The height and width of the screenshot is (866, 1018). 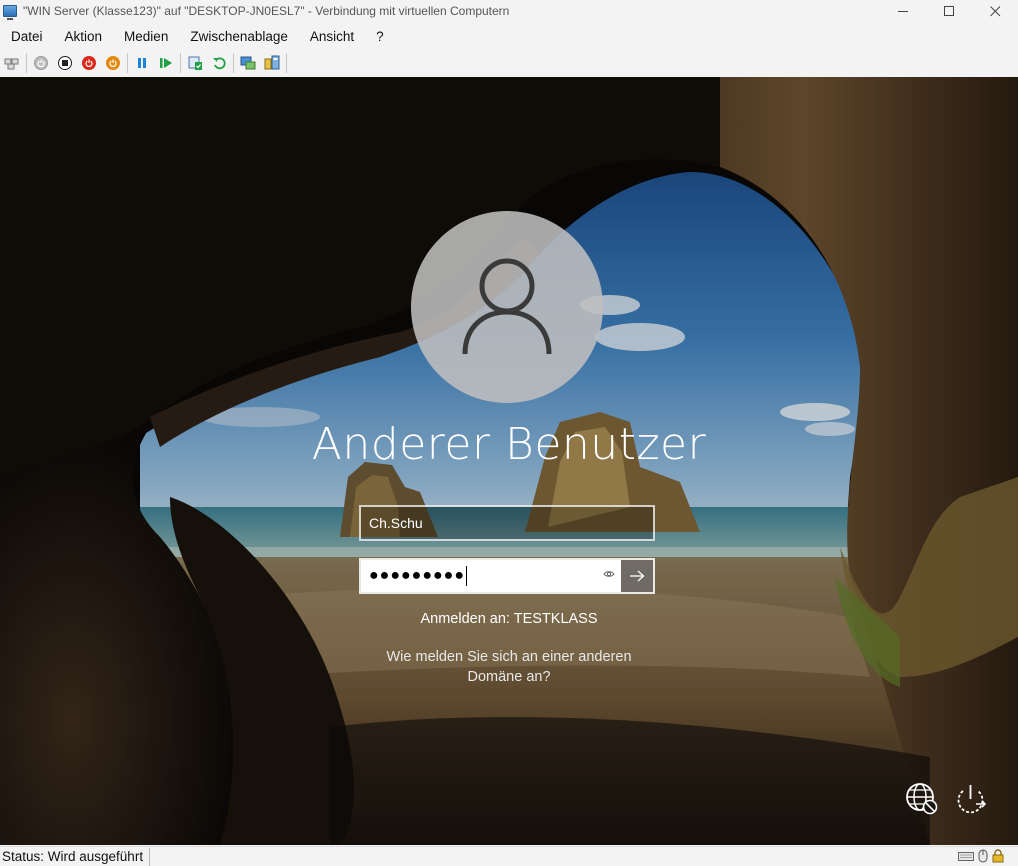 I want to click on resume-icon, so click(x=166, y=63).